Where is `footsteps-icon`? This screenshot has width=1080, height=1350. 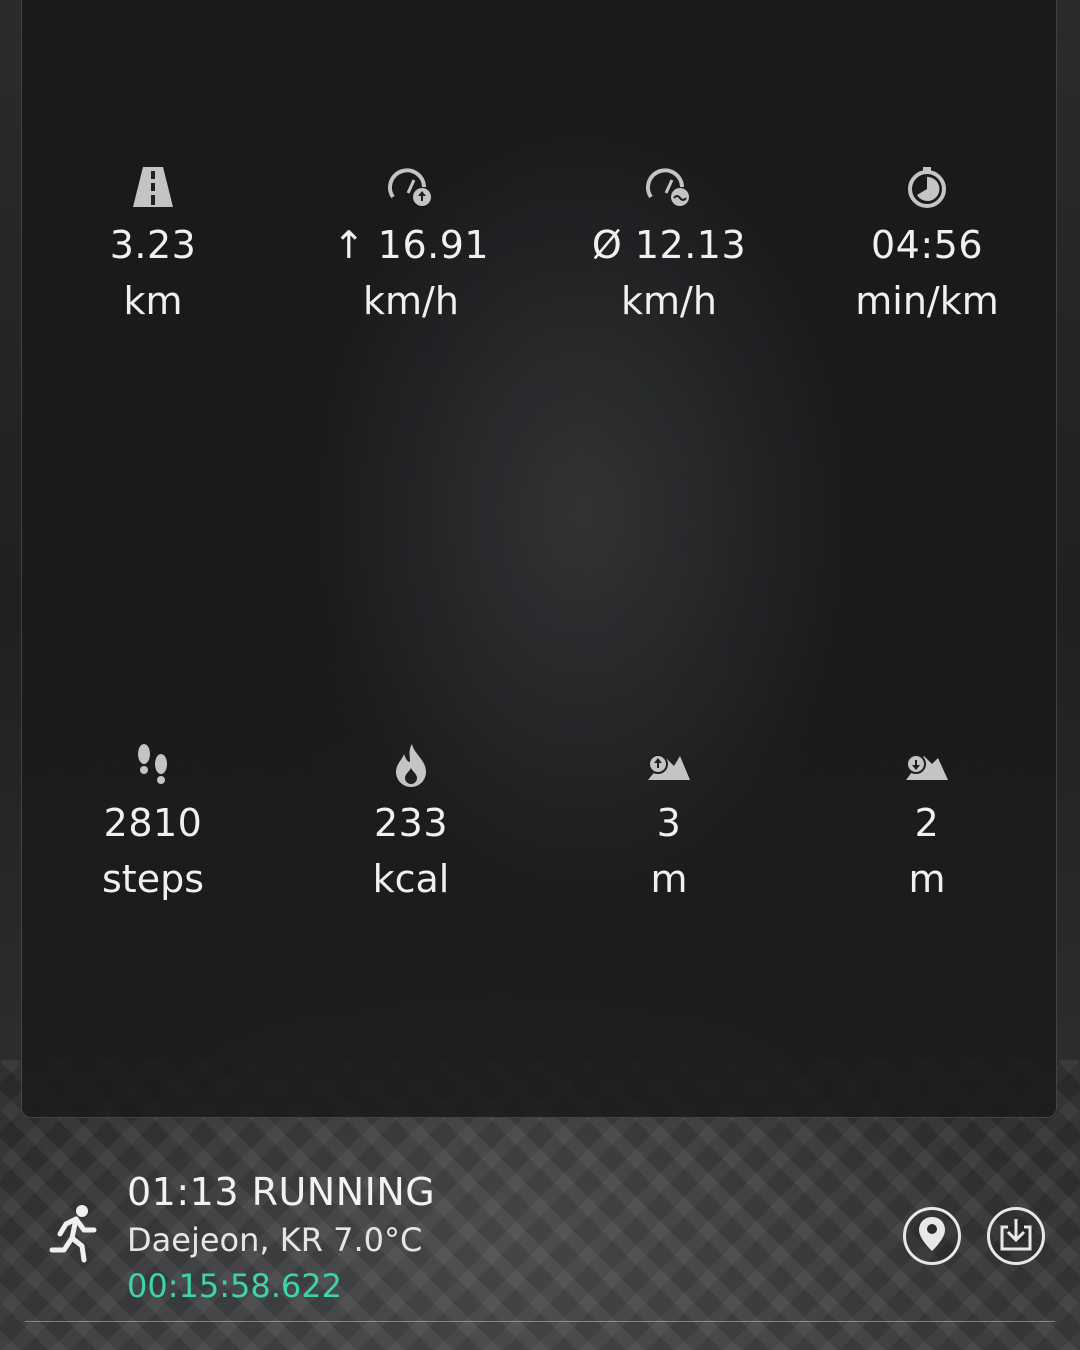 footsteps-icon is located at coordinates (153, 765).